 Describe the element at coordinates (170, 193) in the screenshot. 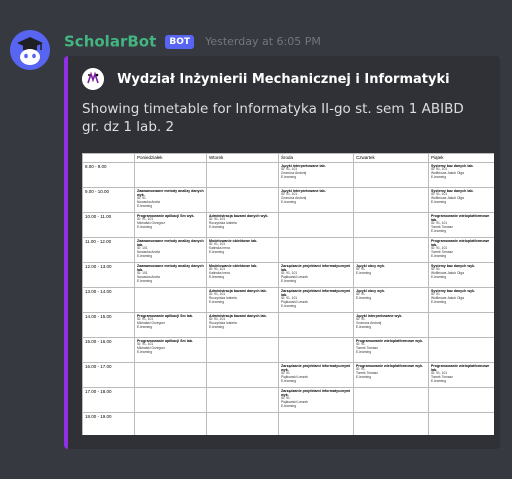

I see `class-title: Zaawansowane metody analizy danych wyk.` at that location.